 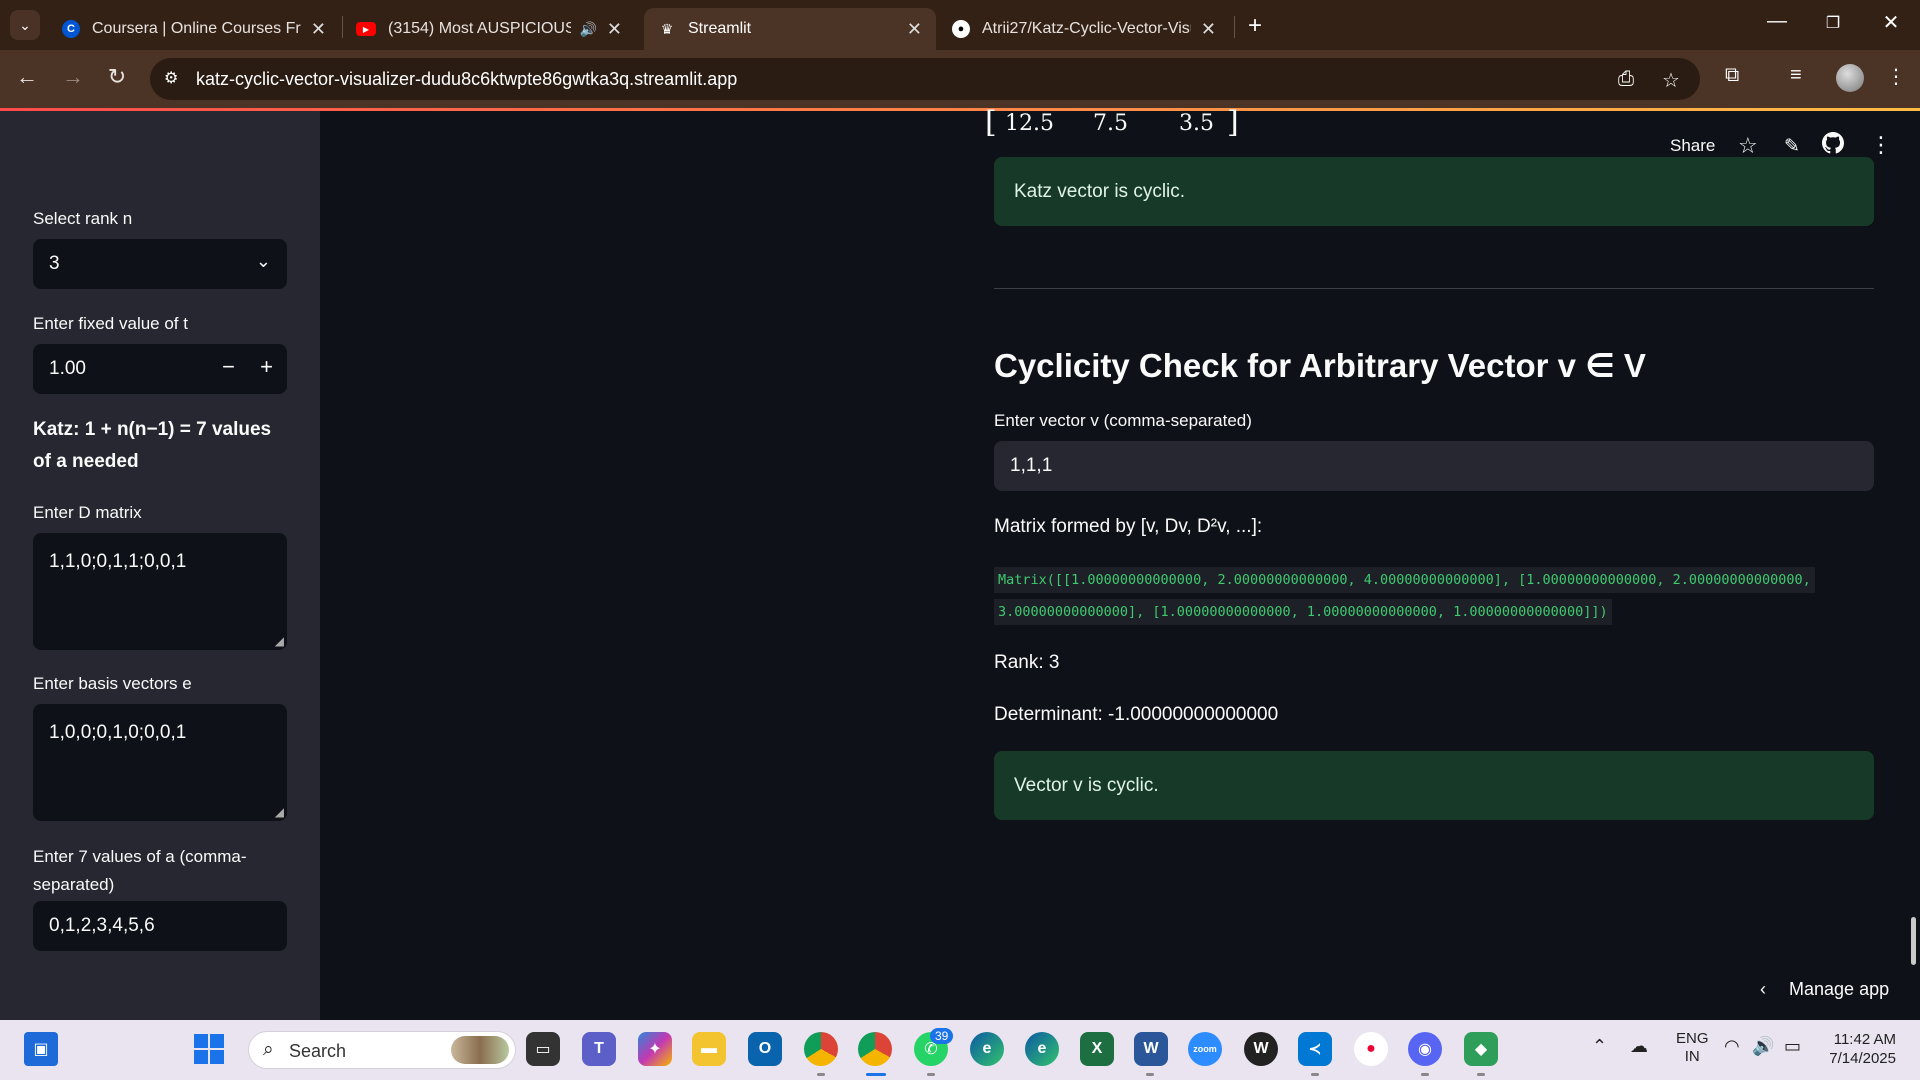 I want to click on matrix-caption: Matrix formed by [v, Dv, D²v, ...]:, so click(x=1128, y=526).